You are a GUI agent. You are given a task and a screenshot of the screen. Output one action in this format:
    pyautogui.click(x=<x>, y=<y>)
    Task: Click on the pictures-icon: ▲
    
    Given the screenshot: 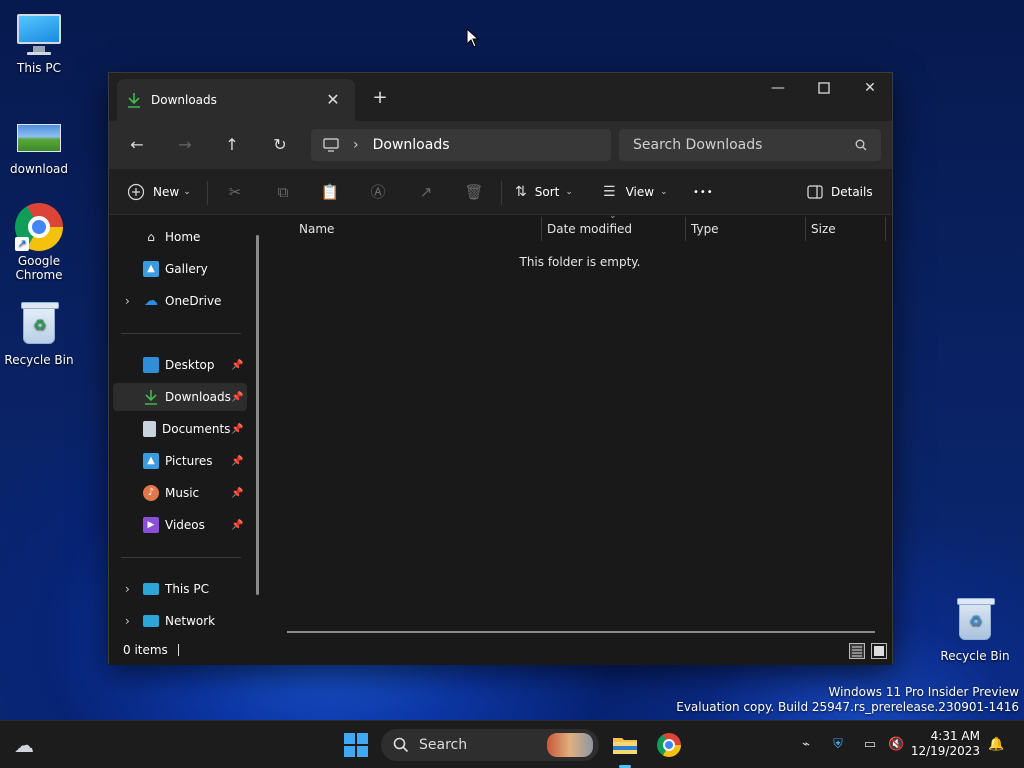 What is the action you would take?
    pyautogui.click(x=151, y=461)
    